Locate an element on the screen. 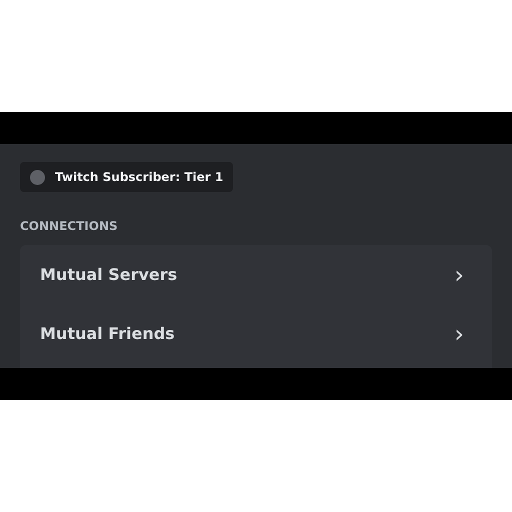 This screenshot has width=512, height=512. role-name: Twitch Subscriber: Tier 1 is located at coordinates (139, 177).